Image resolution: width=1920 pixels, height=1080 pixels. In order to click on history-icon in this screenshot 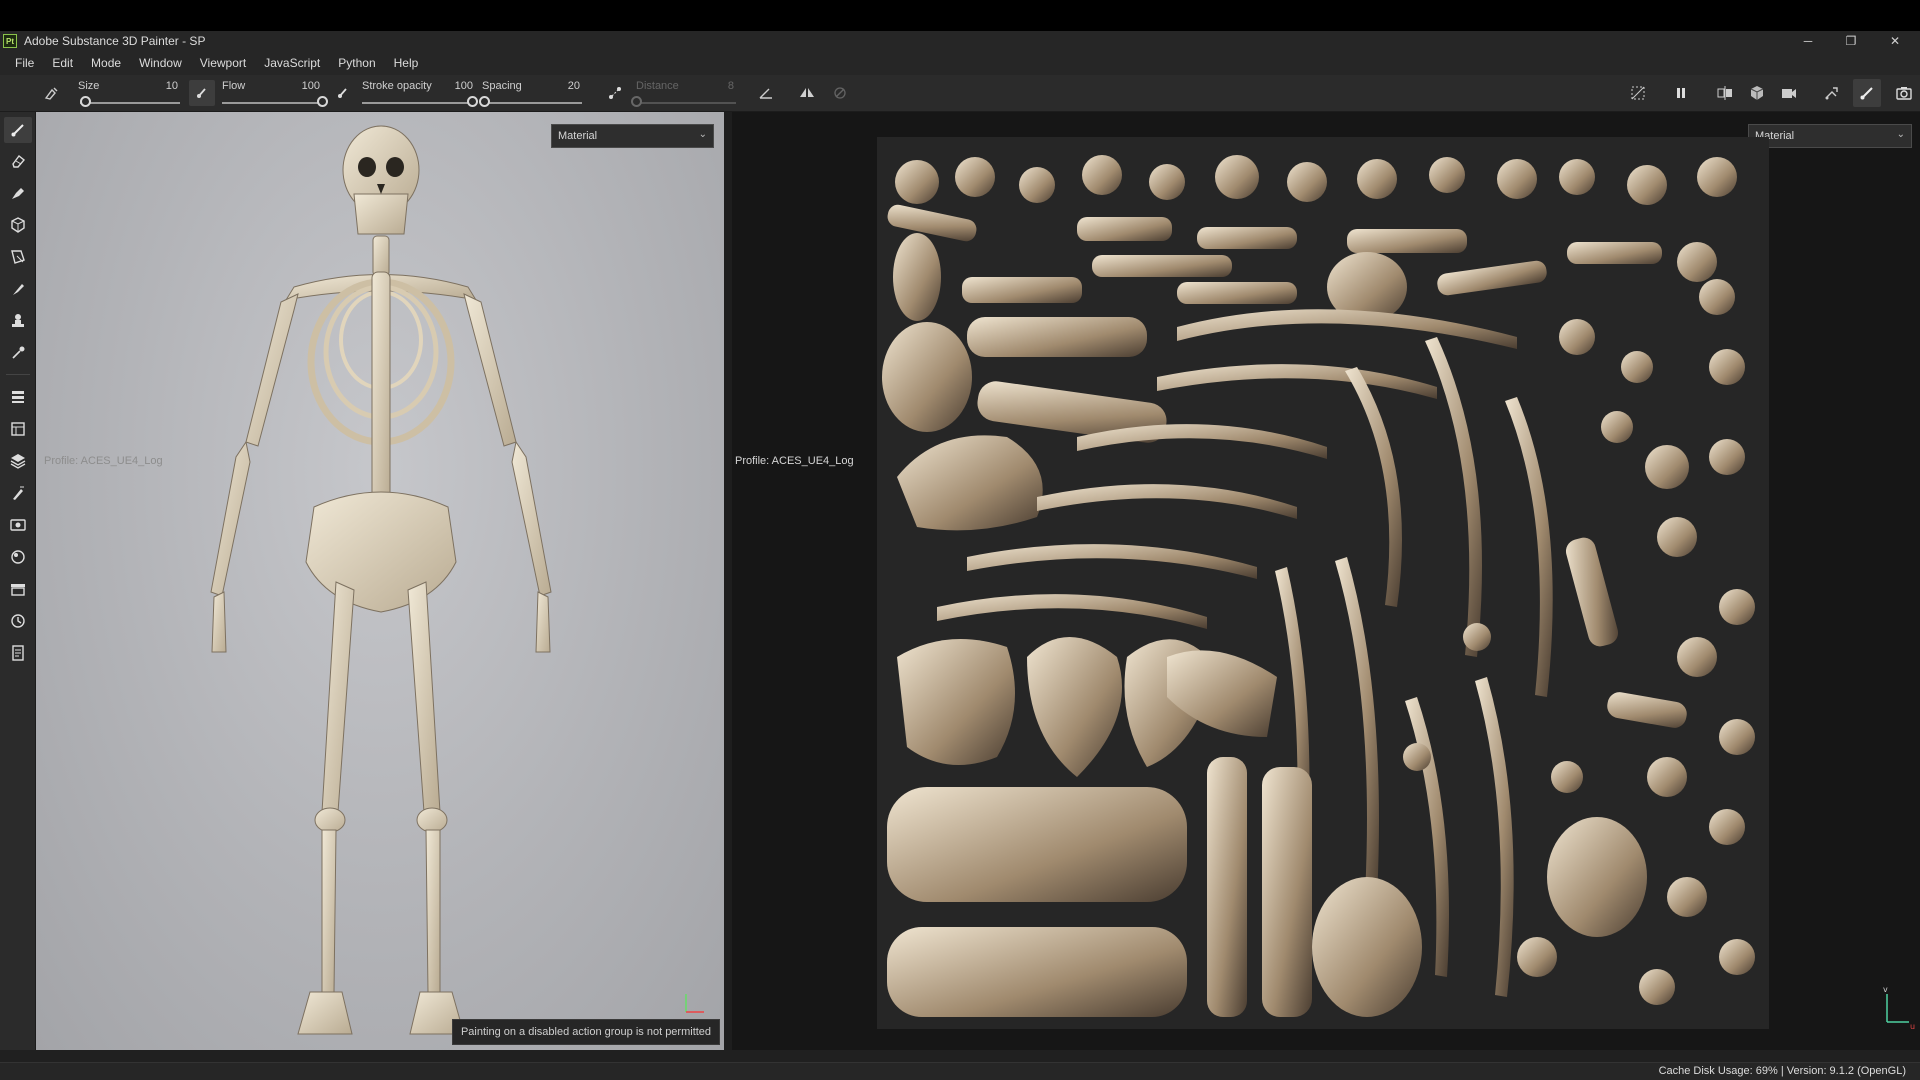, I will do `click(18, 621)`.